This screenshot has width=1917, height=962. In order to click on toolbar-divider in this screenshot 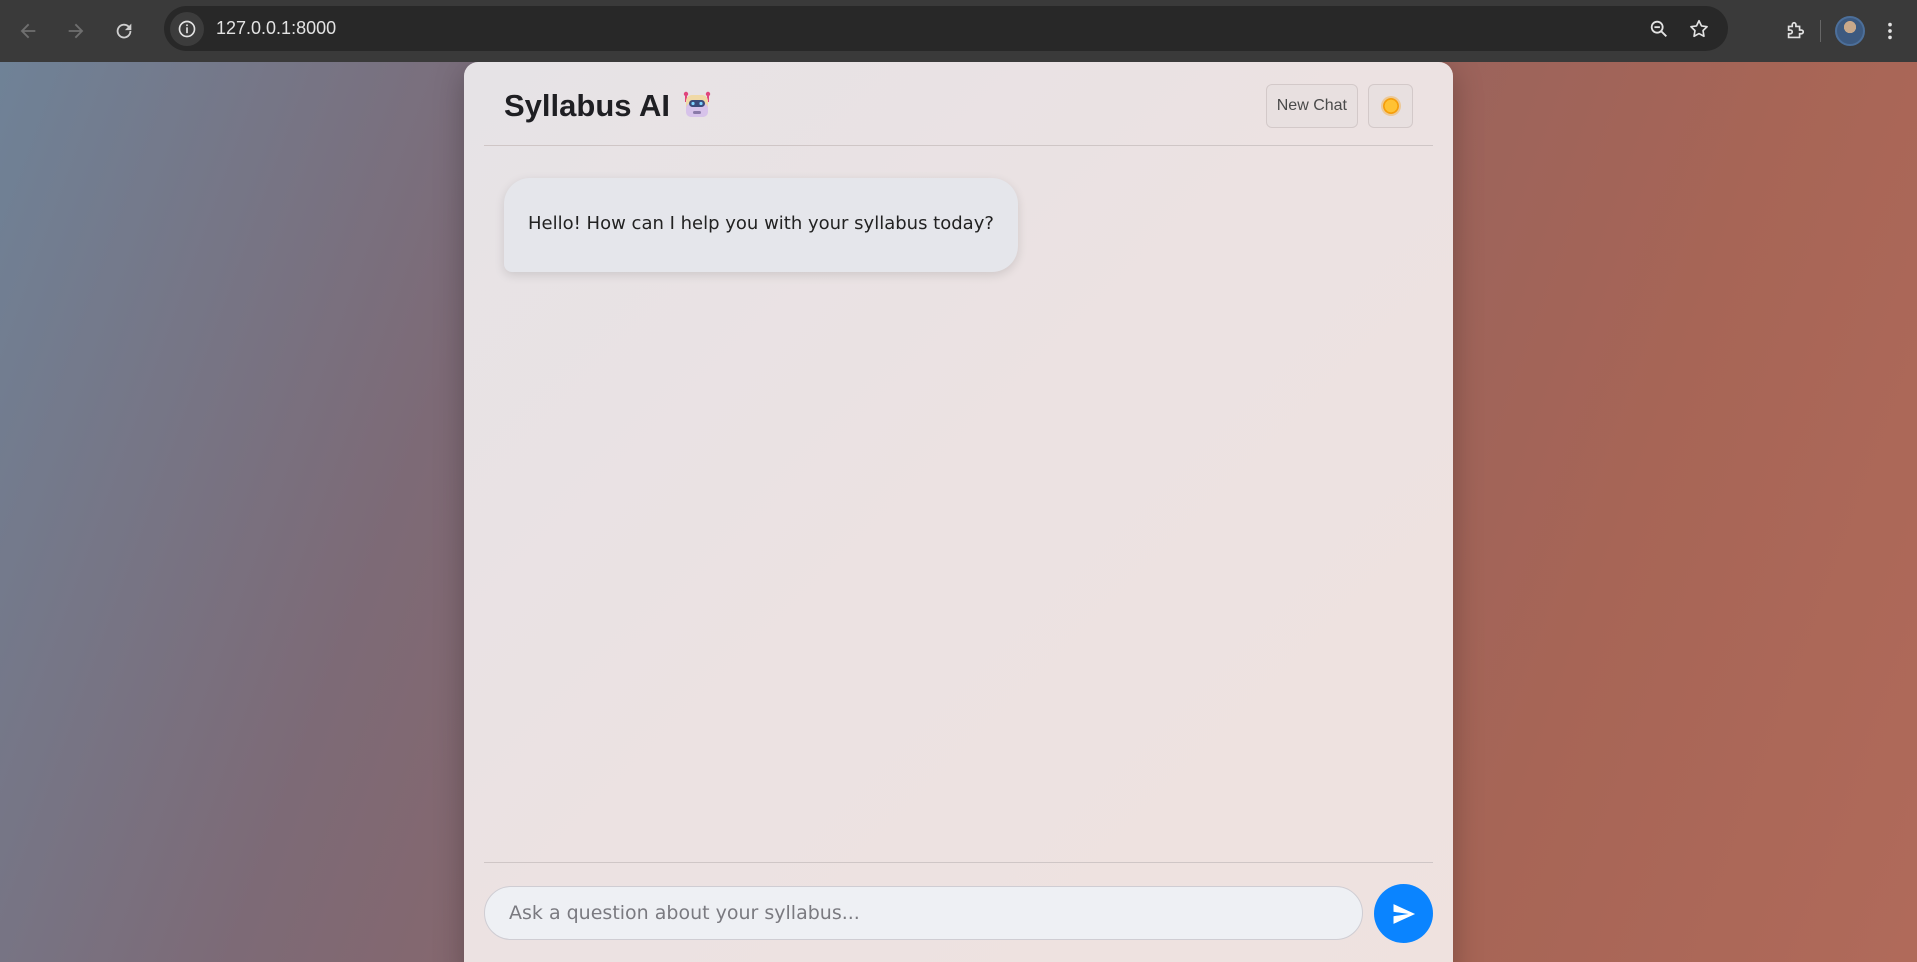, I will do `click(1820, 31)`.